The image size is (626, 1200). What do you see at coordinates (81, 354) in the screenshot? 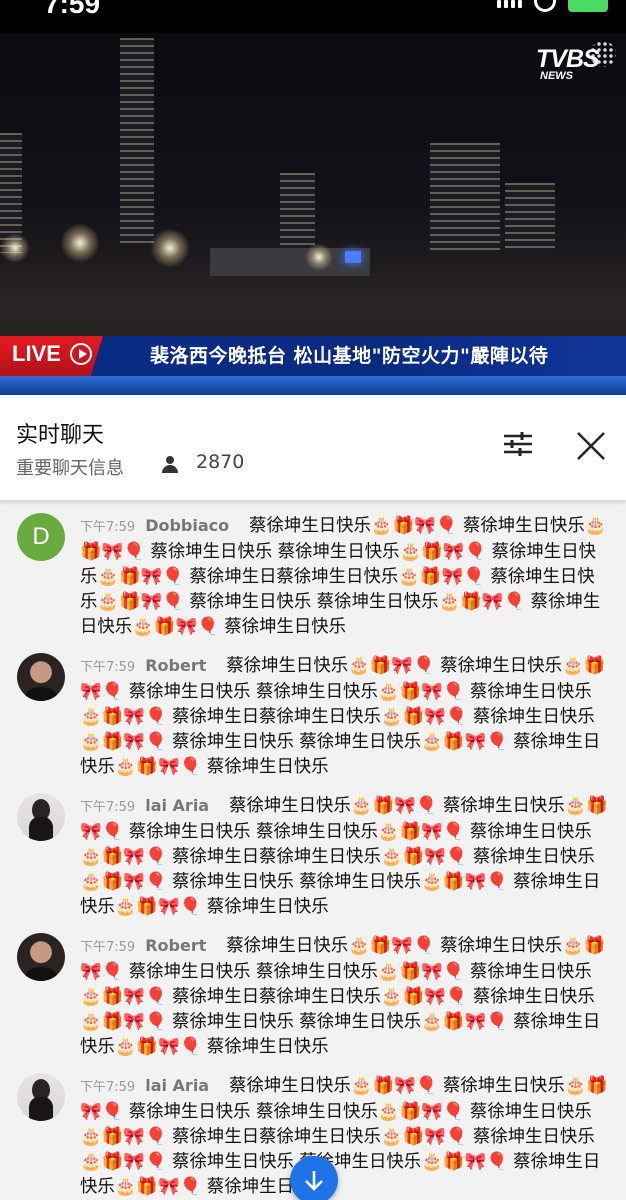
I see `play-circle-icon` at bounding box center [81, 354].